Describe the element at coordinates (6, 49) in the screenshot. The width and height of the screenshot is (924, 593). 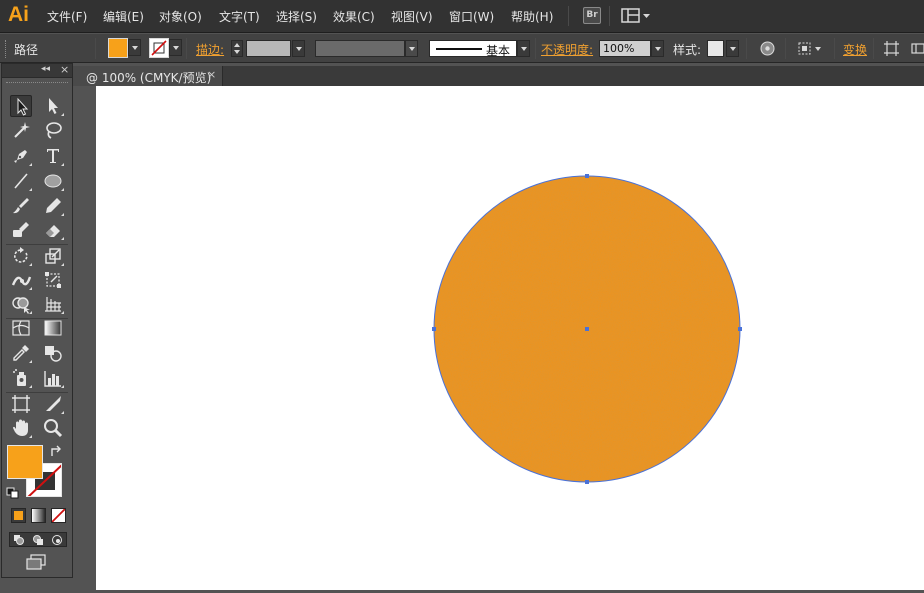
I see `bar-grip` at that location.